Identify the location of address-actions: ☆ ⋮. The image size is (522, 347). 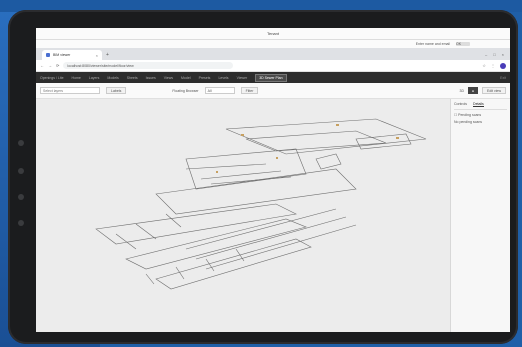
(494, 65).